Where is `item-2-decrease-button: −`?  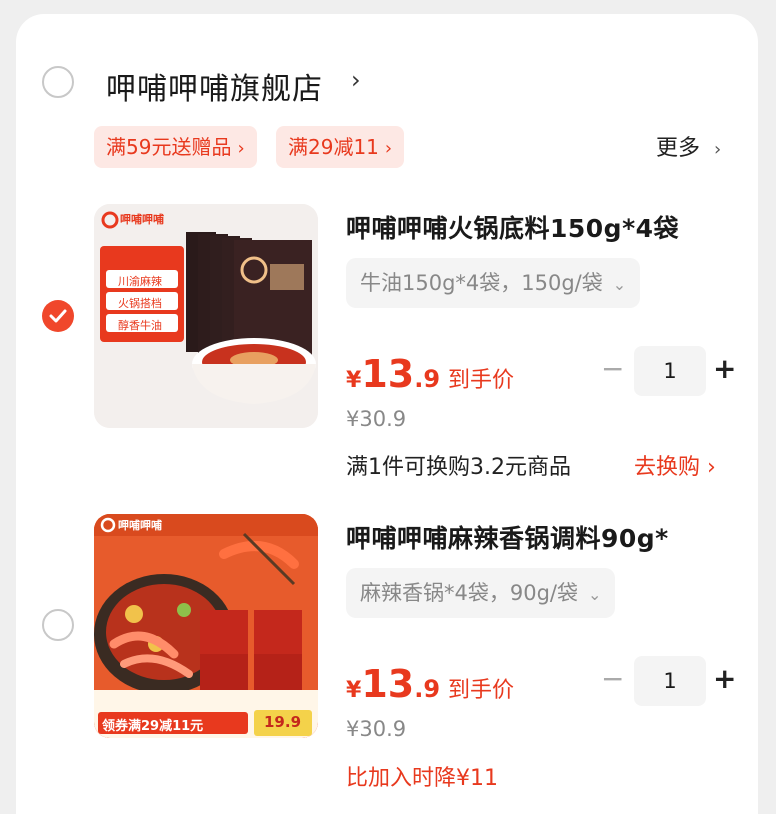
item-2-decrease-button: − is located at coordinates (612, 678).